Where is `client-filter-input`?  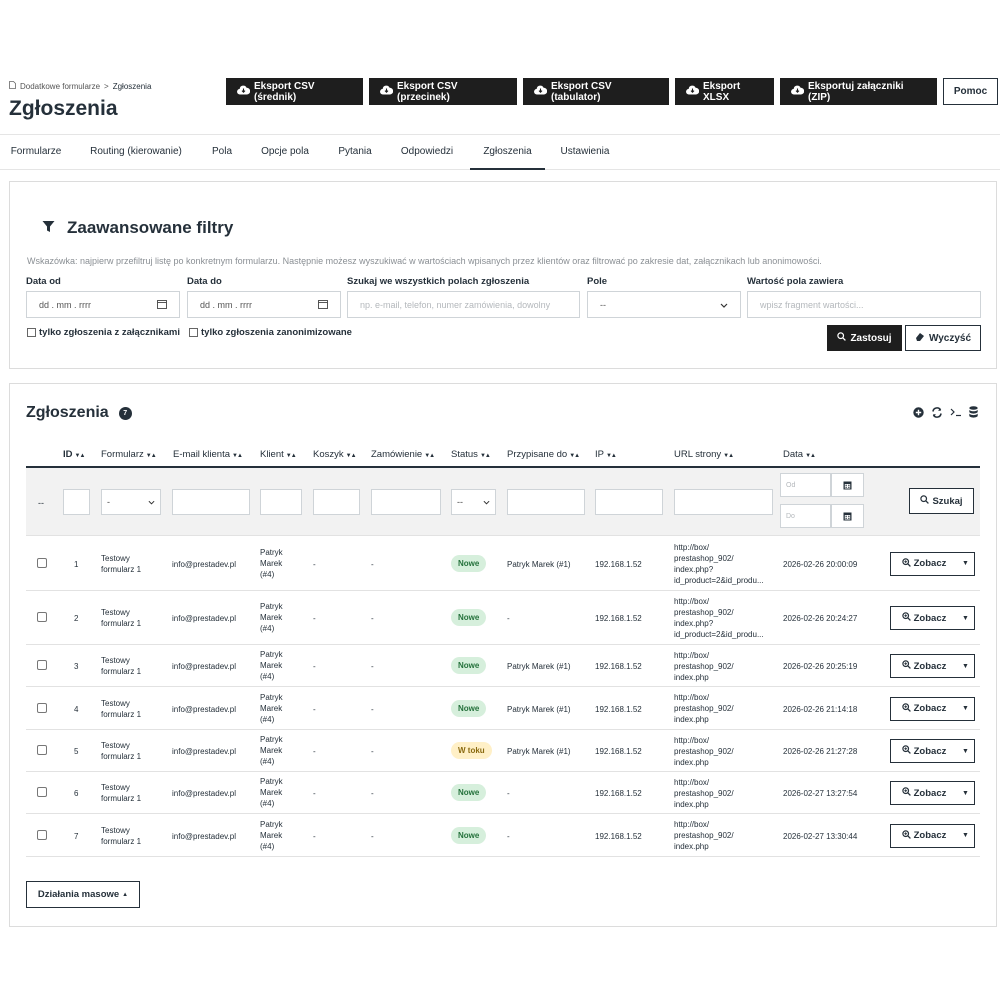
client-filter-input is located at coordinates (281, 502).